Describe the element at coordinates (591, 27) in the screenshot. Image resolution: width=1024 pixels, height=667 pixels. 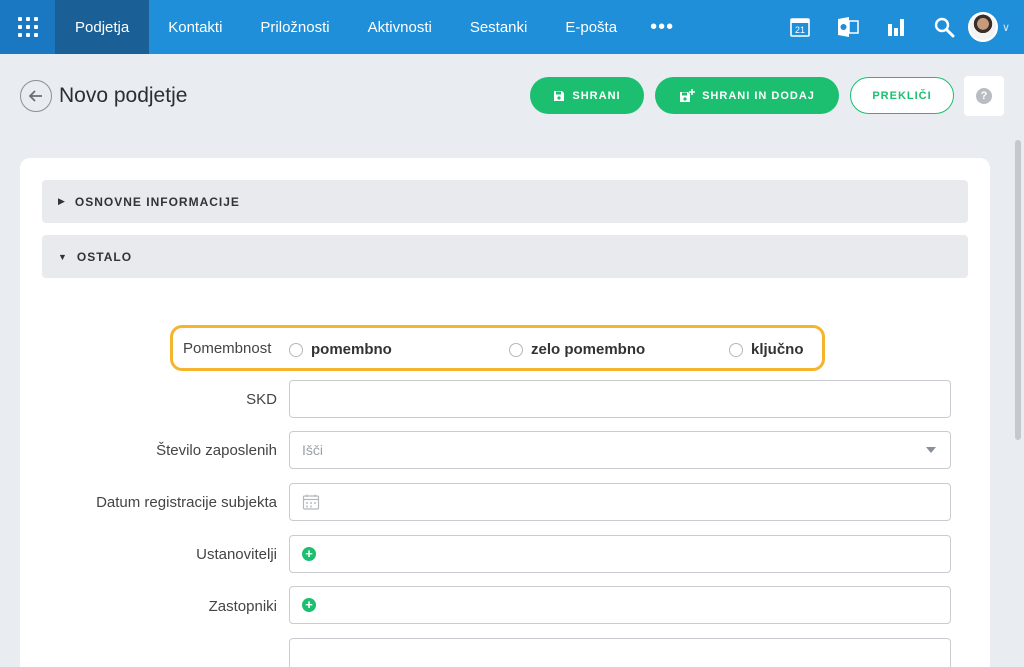
I see `nav-eposta: E-pošta` at that location.